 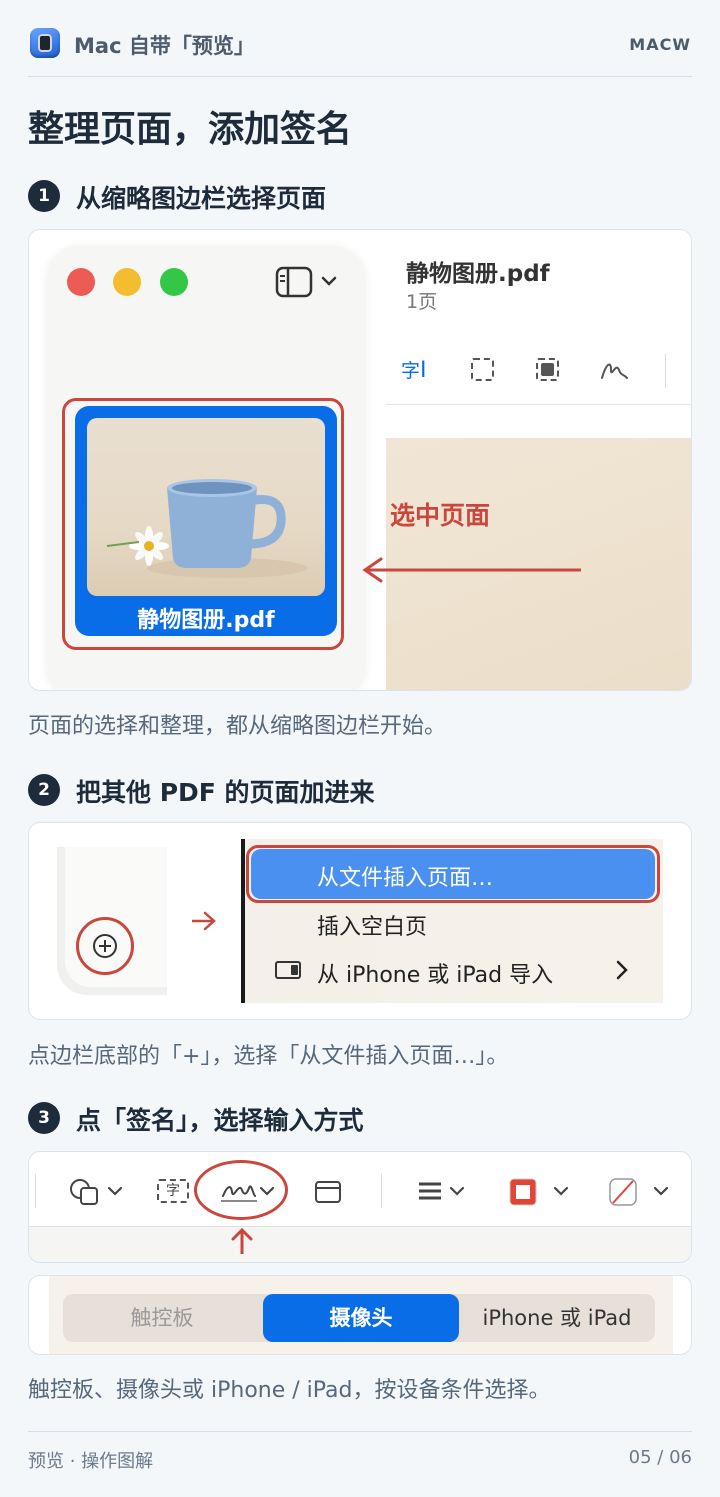 What do you see at coordinates (452, 921) in the screenshot?
I see `insert-menu: 从文件插入页面… 插入空白页 从 iPhone 或 iPad 导入` at bounding box center [452, 921].